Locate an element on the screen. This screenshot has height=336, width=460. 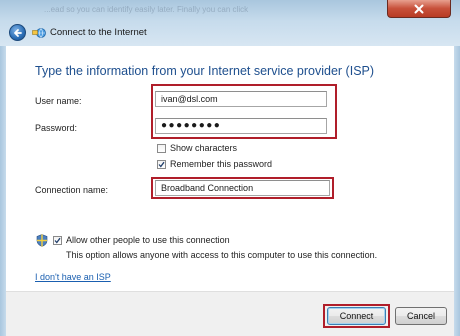
connection-name-label: Connection name: is located at coordinates (72, 190).